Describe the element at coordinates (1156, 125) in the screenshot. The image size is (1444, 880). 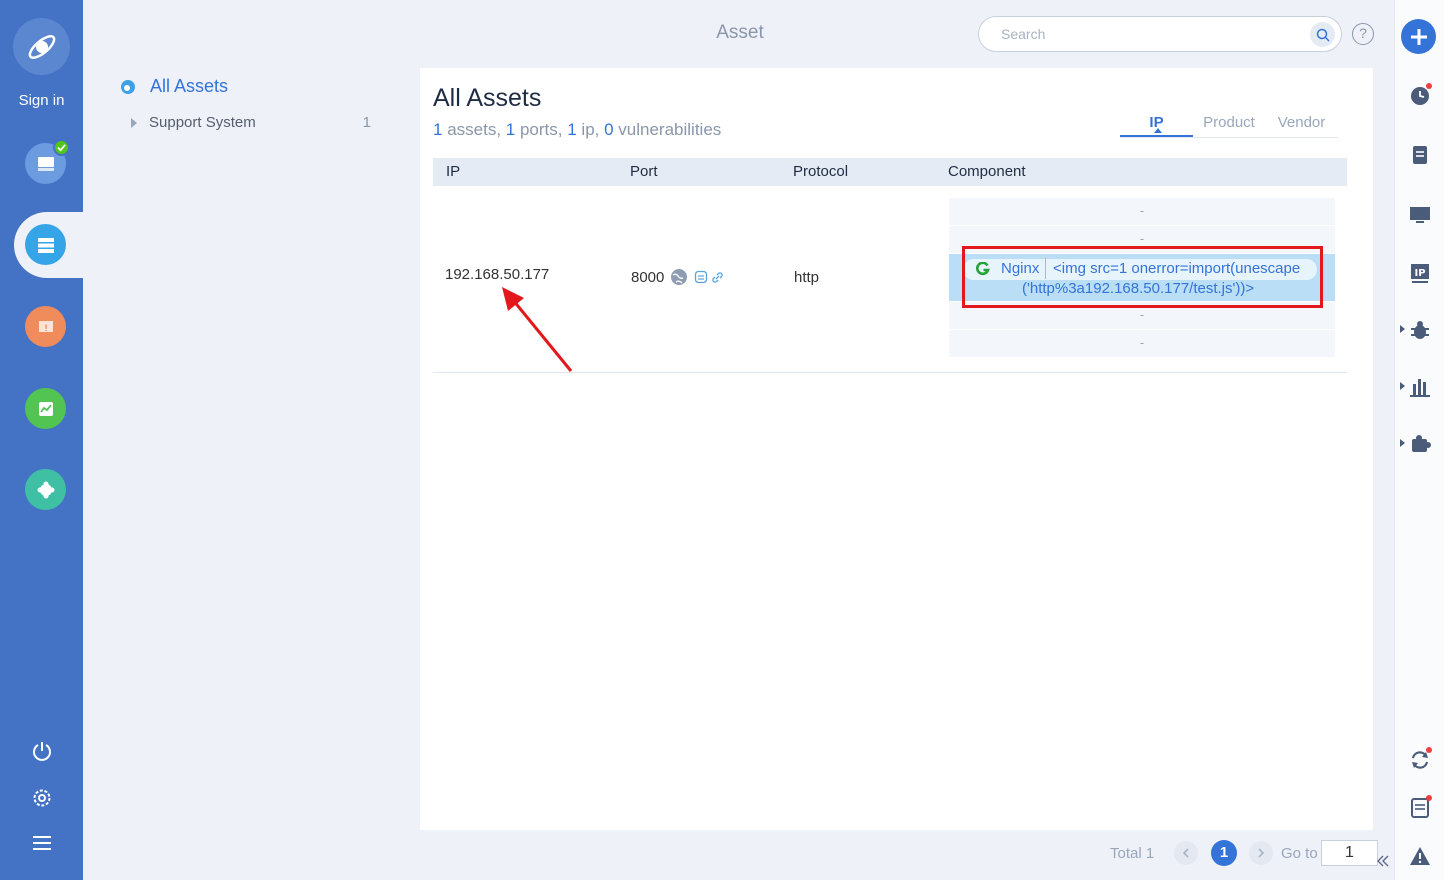
I see `tab-ip: IP` at that location.